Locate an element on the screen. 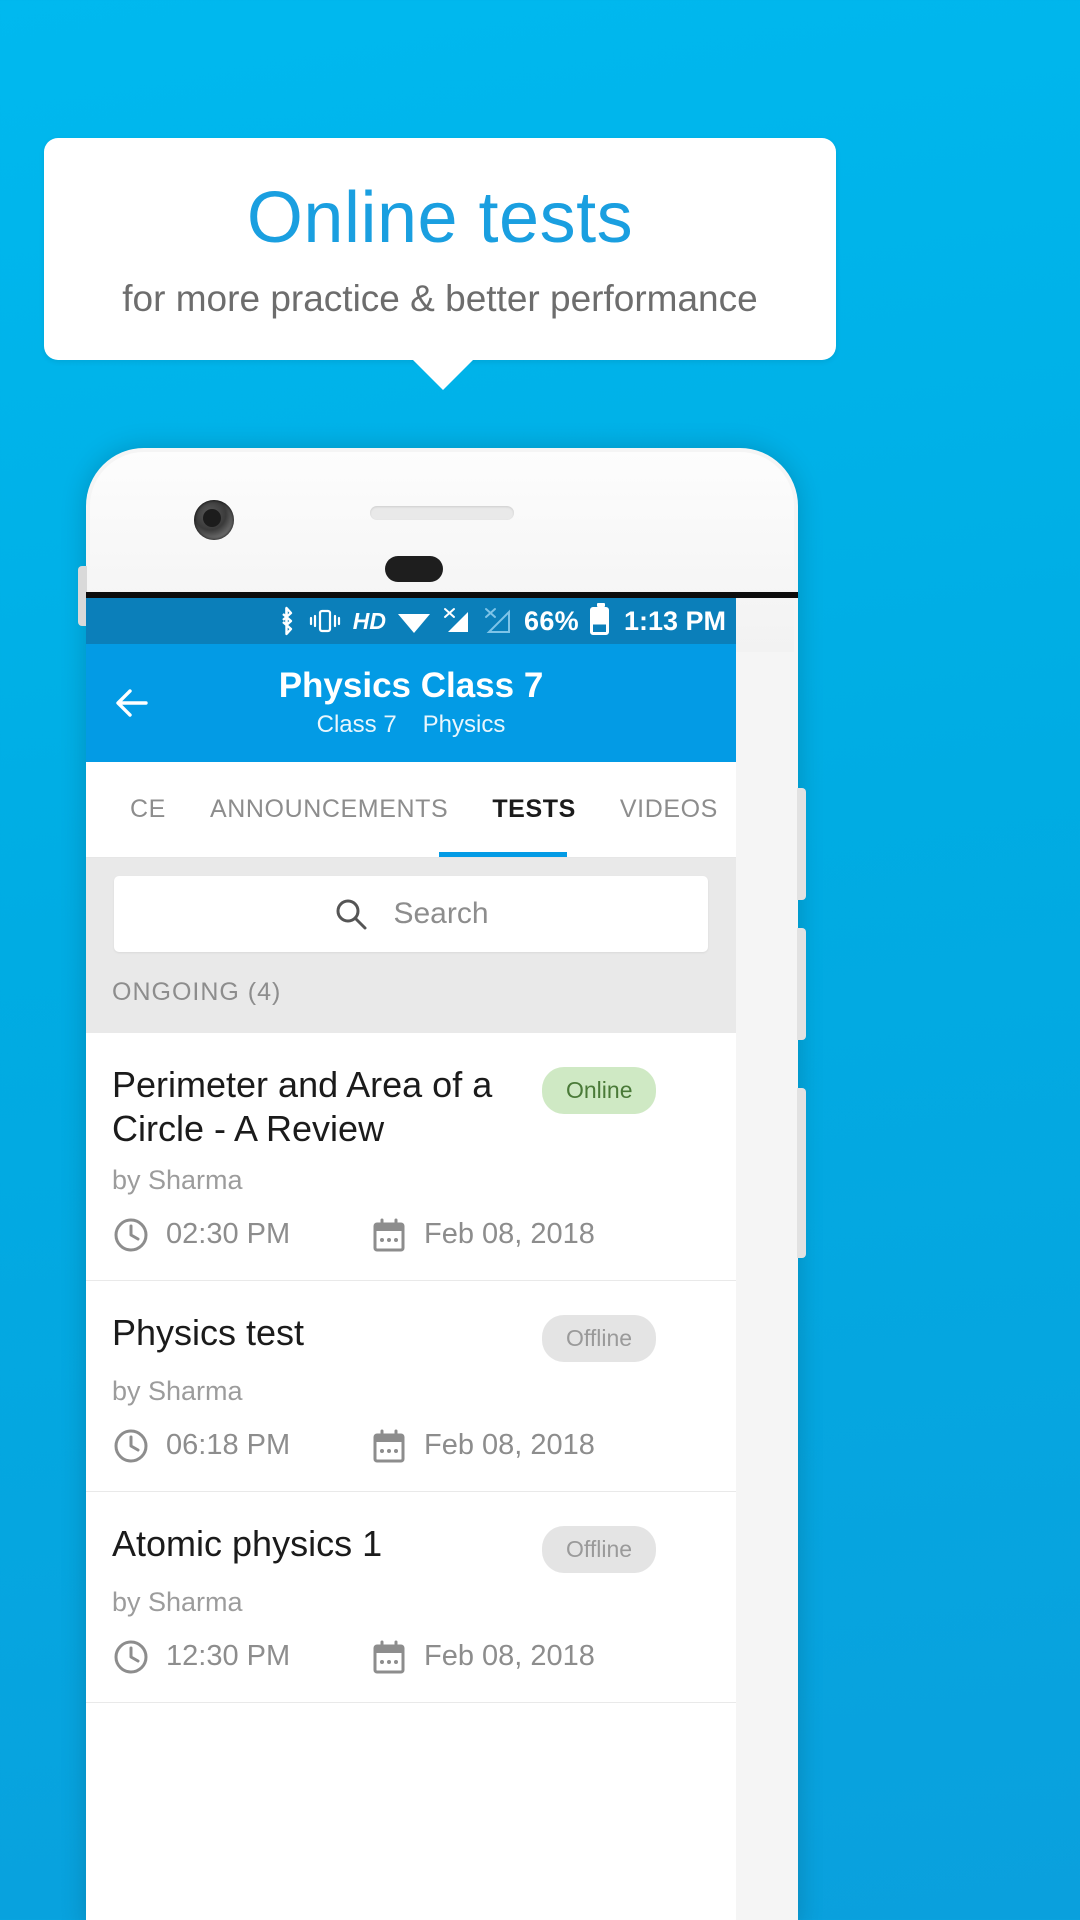  hd-icon: HD is located at coordinates (369, 620).